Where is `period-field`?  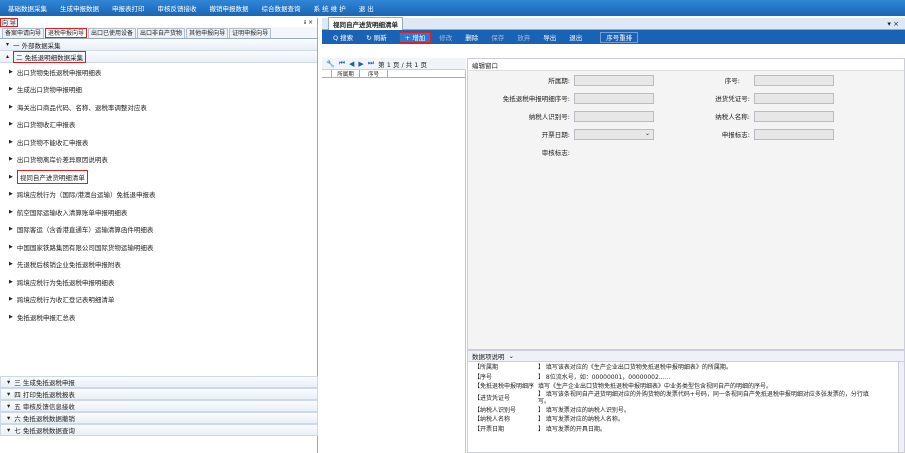 period-field is located at coordinates (614, 80).